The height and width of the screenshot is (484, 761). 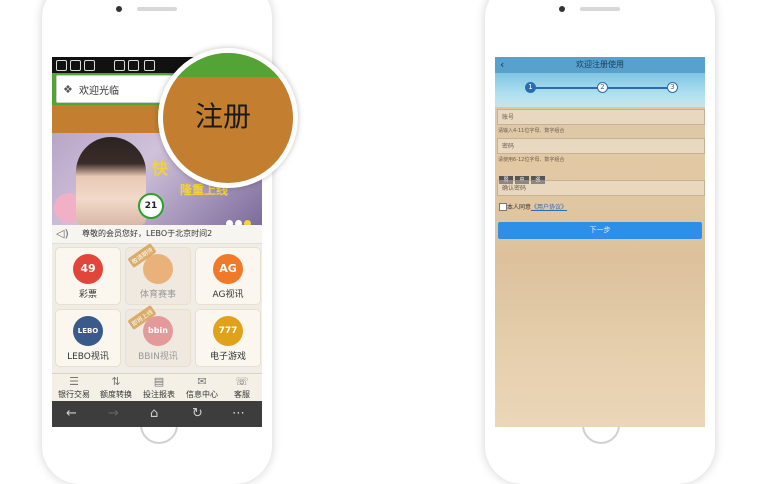 I want to click on account-field: 账号, so click(x=601, y=117).